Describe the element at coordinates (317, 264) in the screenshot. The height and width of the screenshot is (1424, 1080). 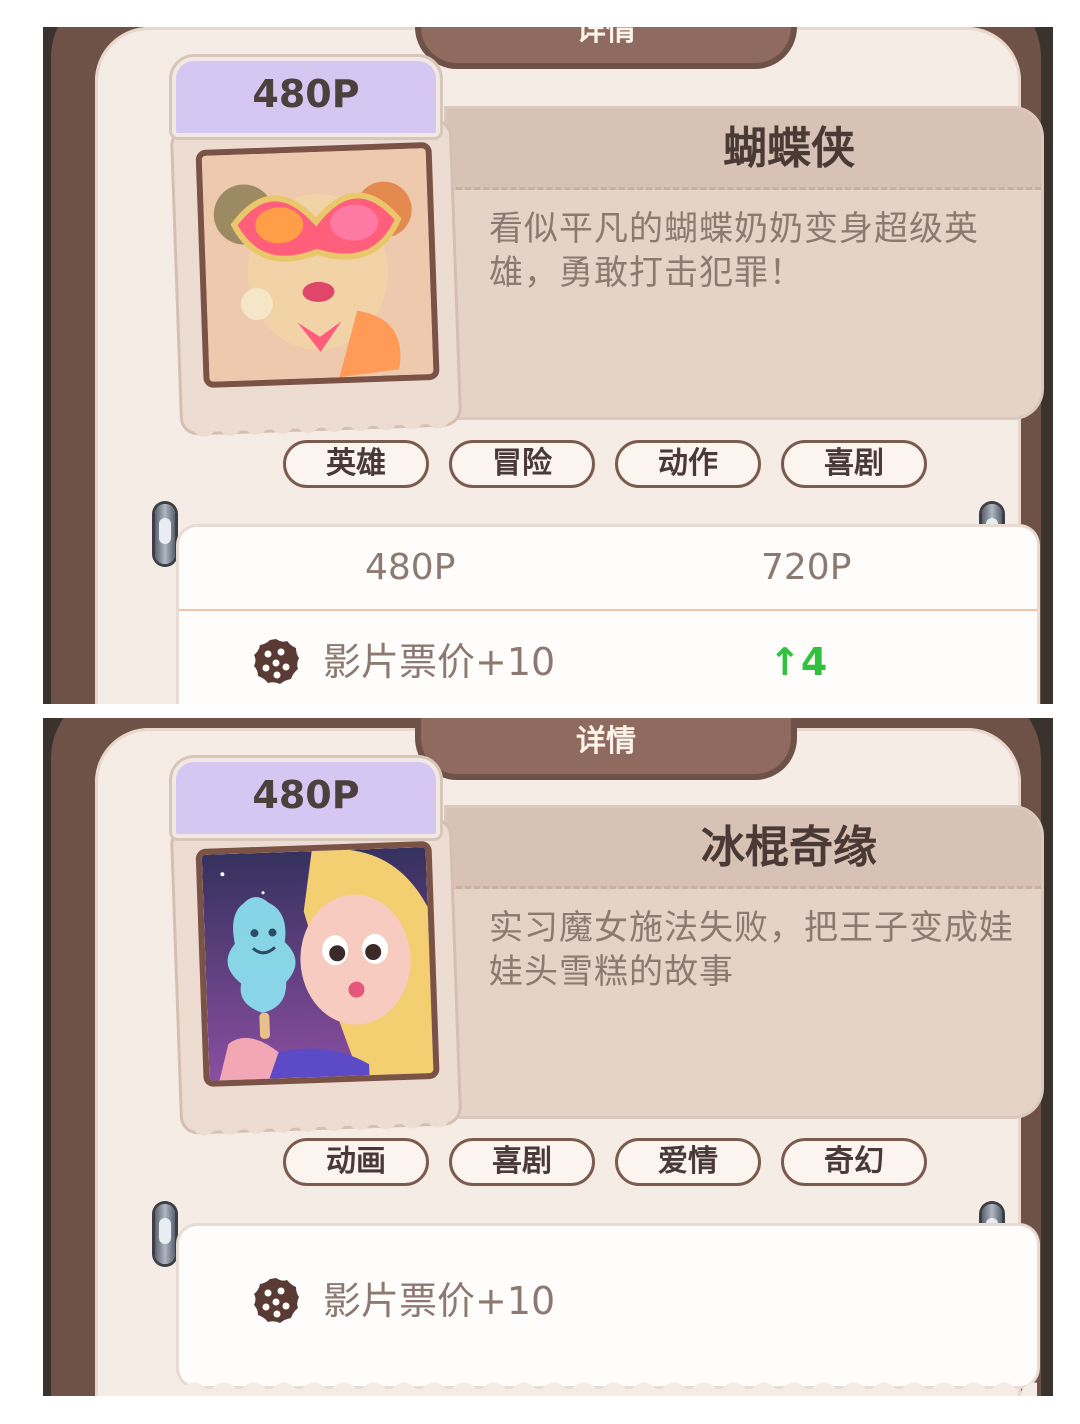
I see `butterfly-grandma-poster-icon` at that location.